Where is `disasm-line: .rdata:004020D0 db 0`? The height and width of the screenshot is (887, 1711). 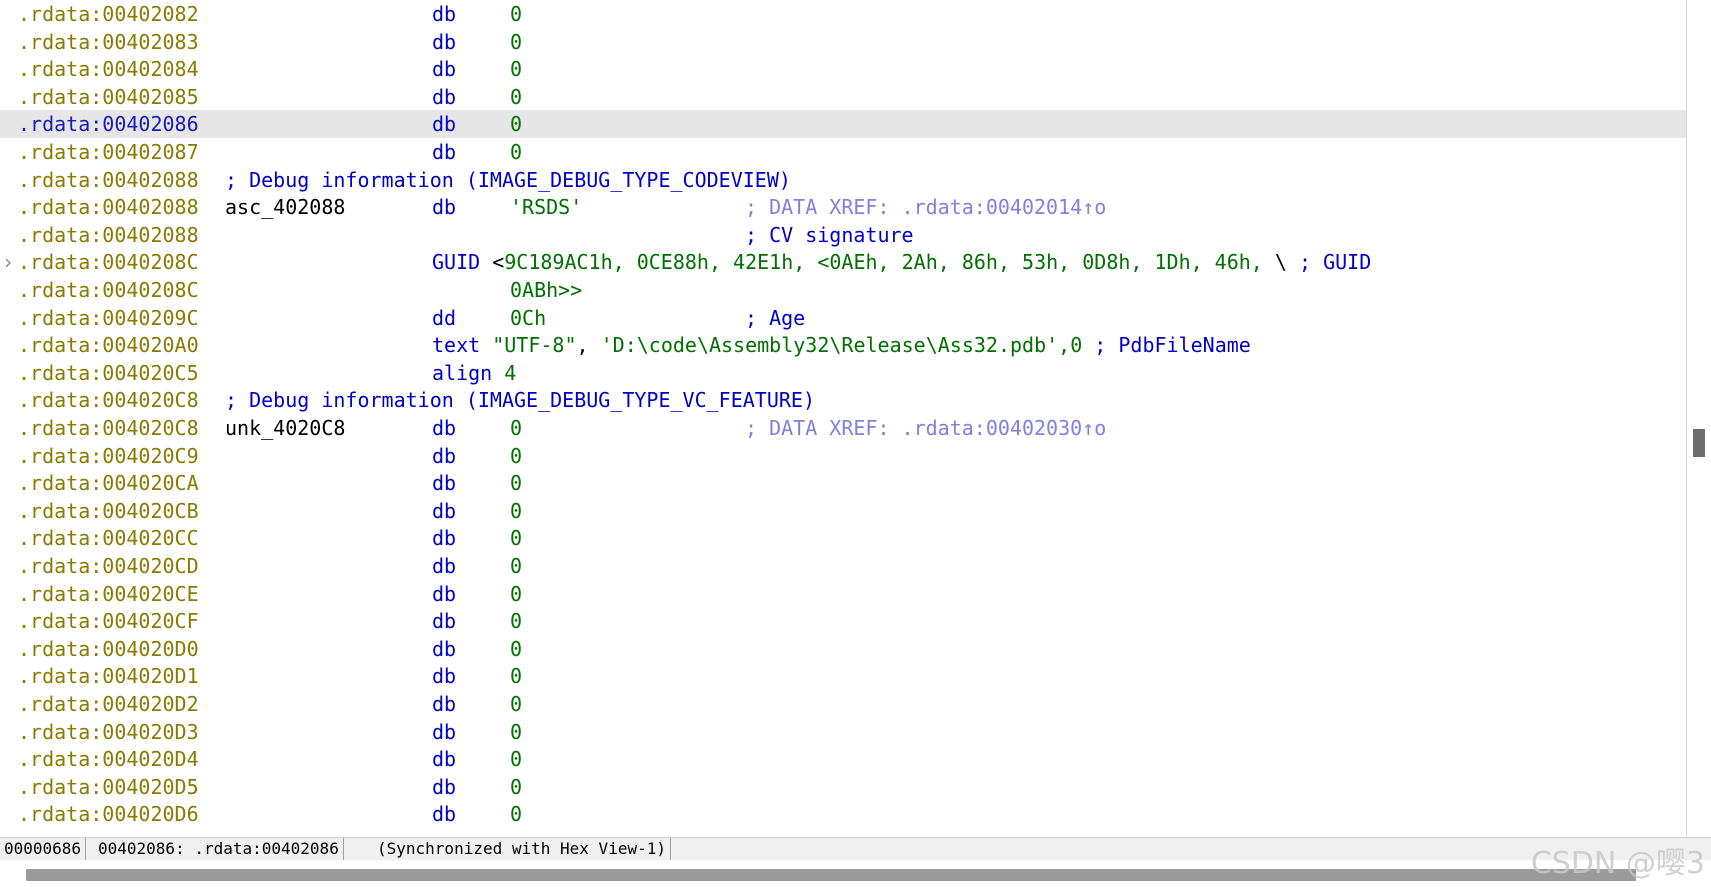 disasm-line: .rdata:004020D0 db 0 is located at coordinates (843, 649).